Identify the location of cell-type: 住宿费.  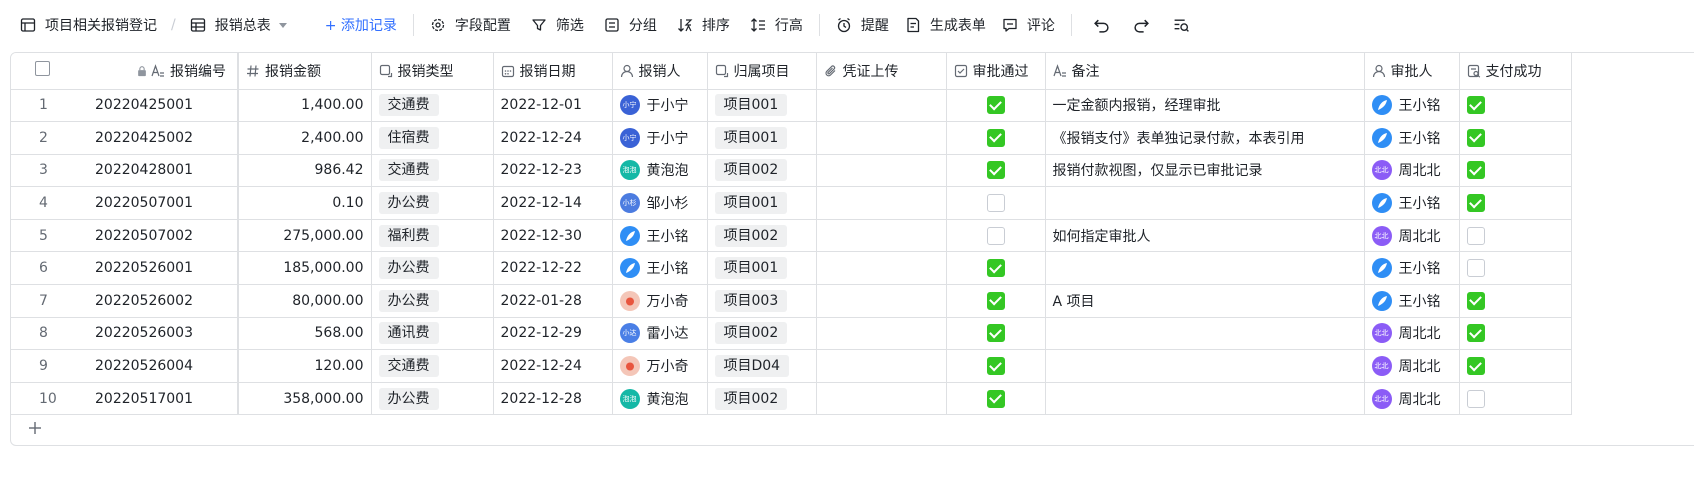
(432, 138).